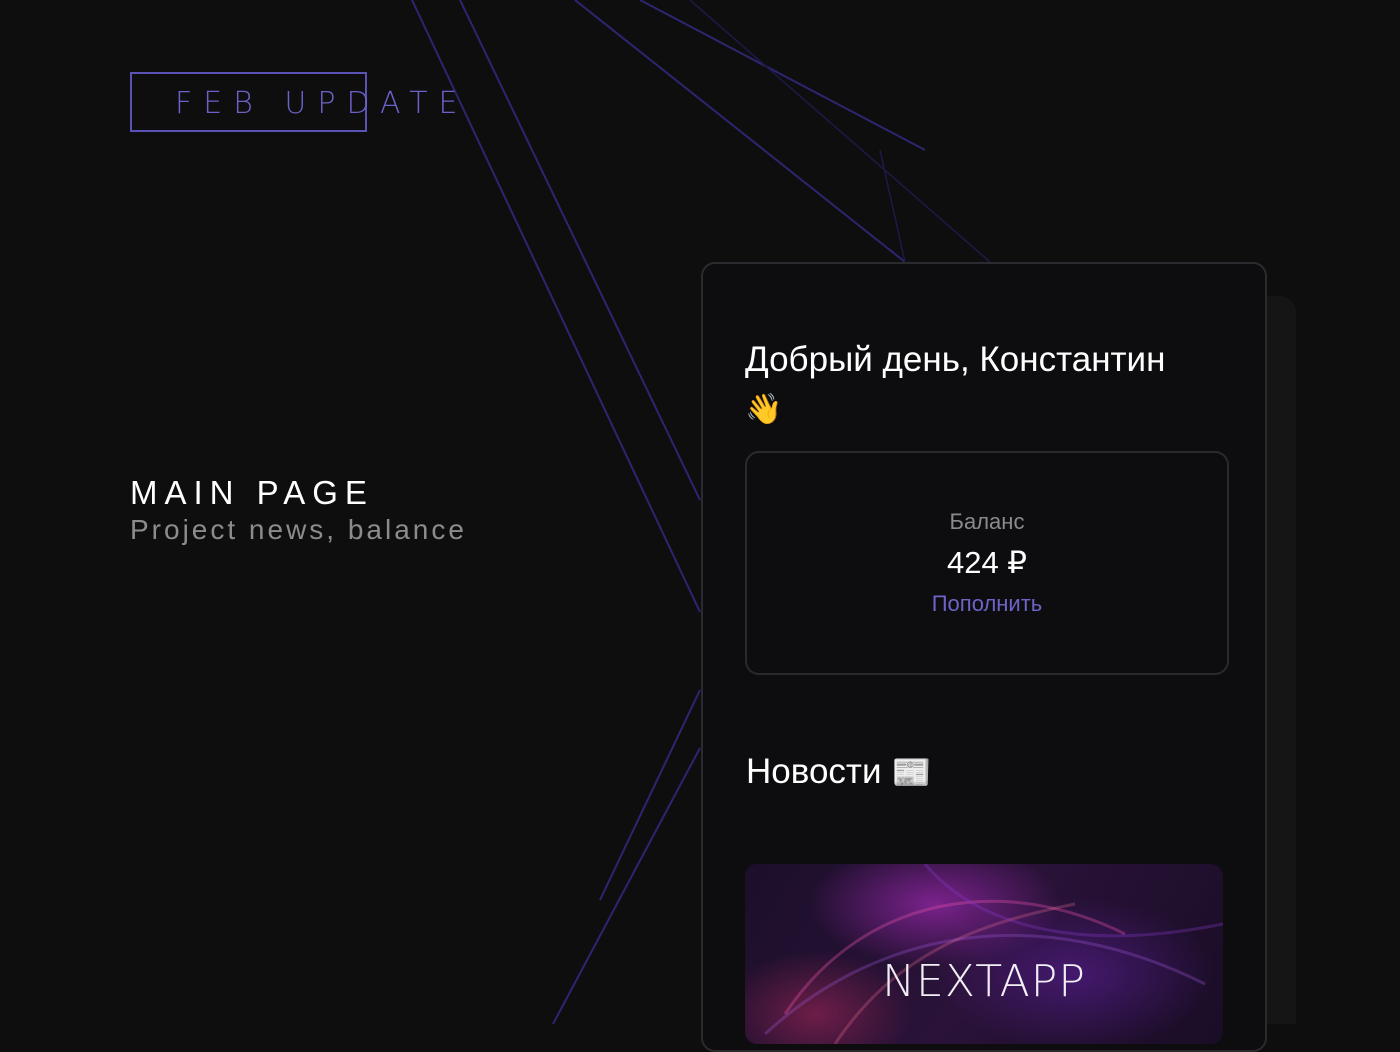 Image resolution: width=1400 pixels, height=1052 pixels. I want to click on news-heading: Новости 📰, so click(838, 772).